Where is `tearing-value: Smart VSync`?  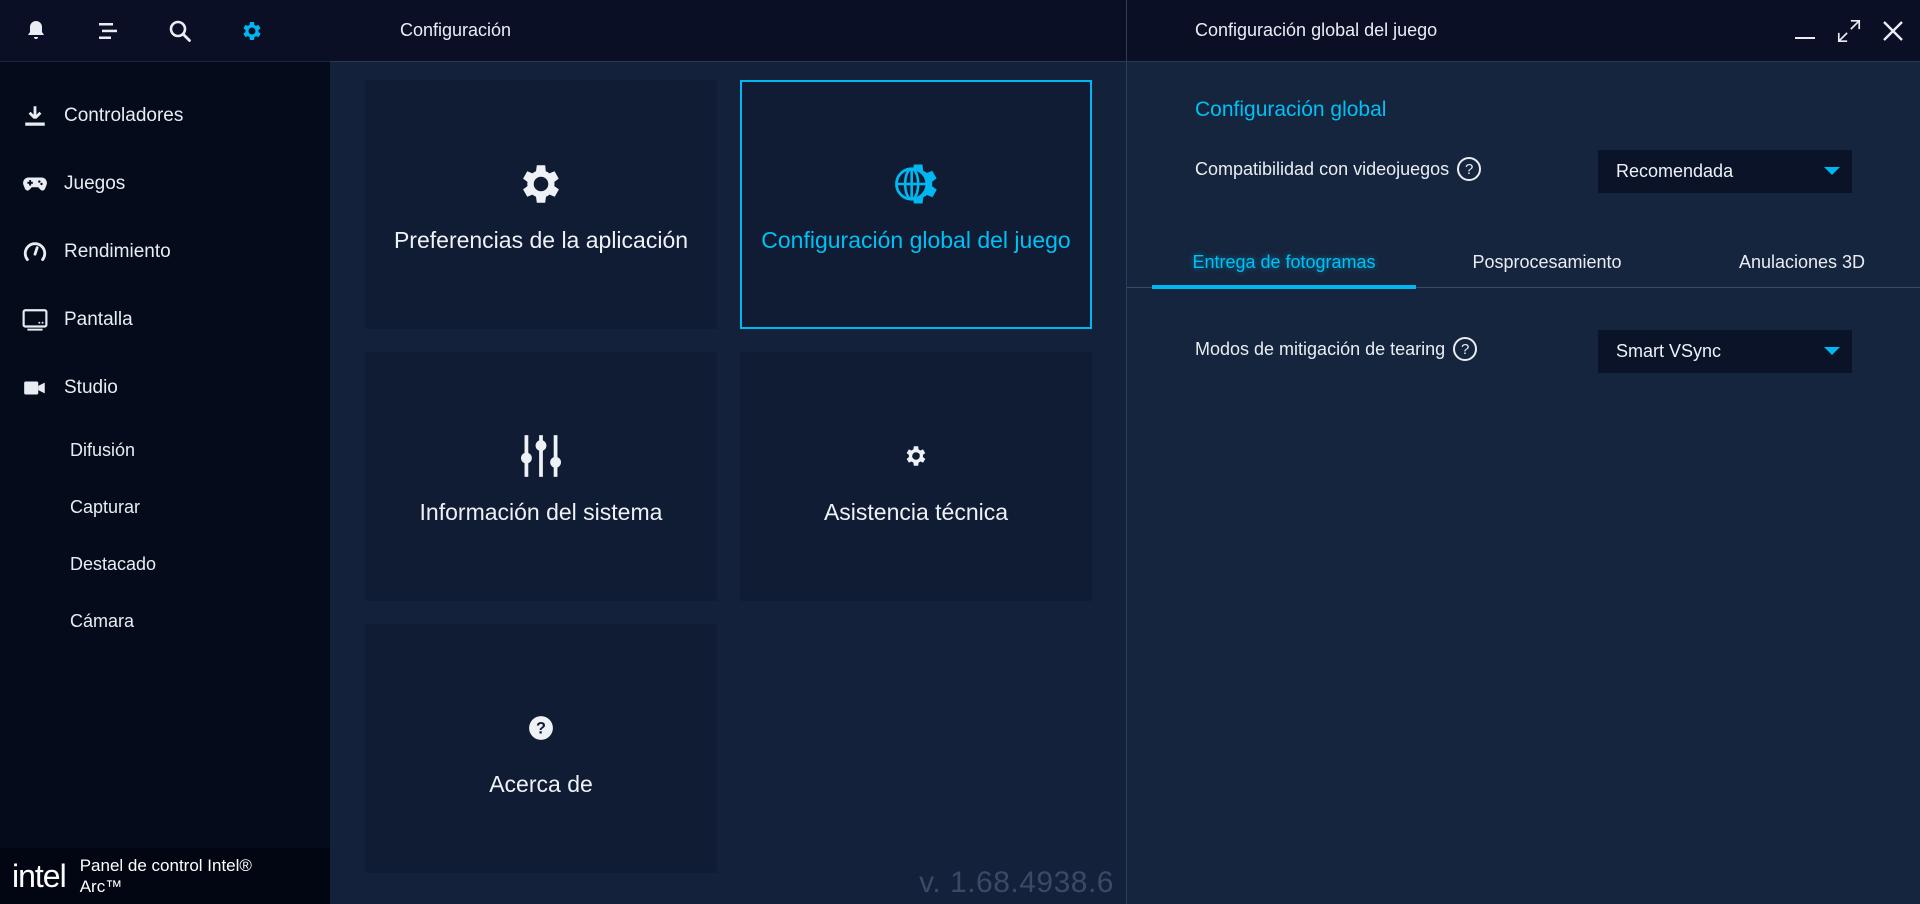
tearing-value: Smart VSync is located at coordinates (1669, 351).